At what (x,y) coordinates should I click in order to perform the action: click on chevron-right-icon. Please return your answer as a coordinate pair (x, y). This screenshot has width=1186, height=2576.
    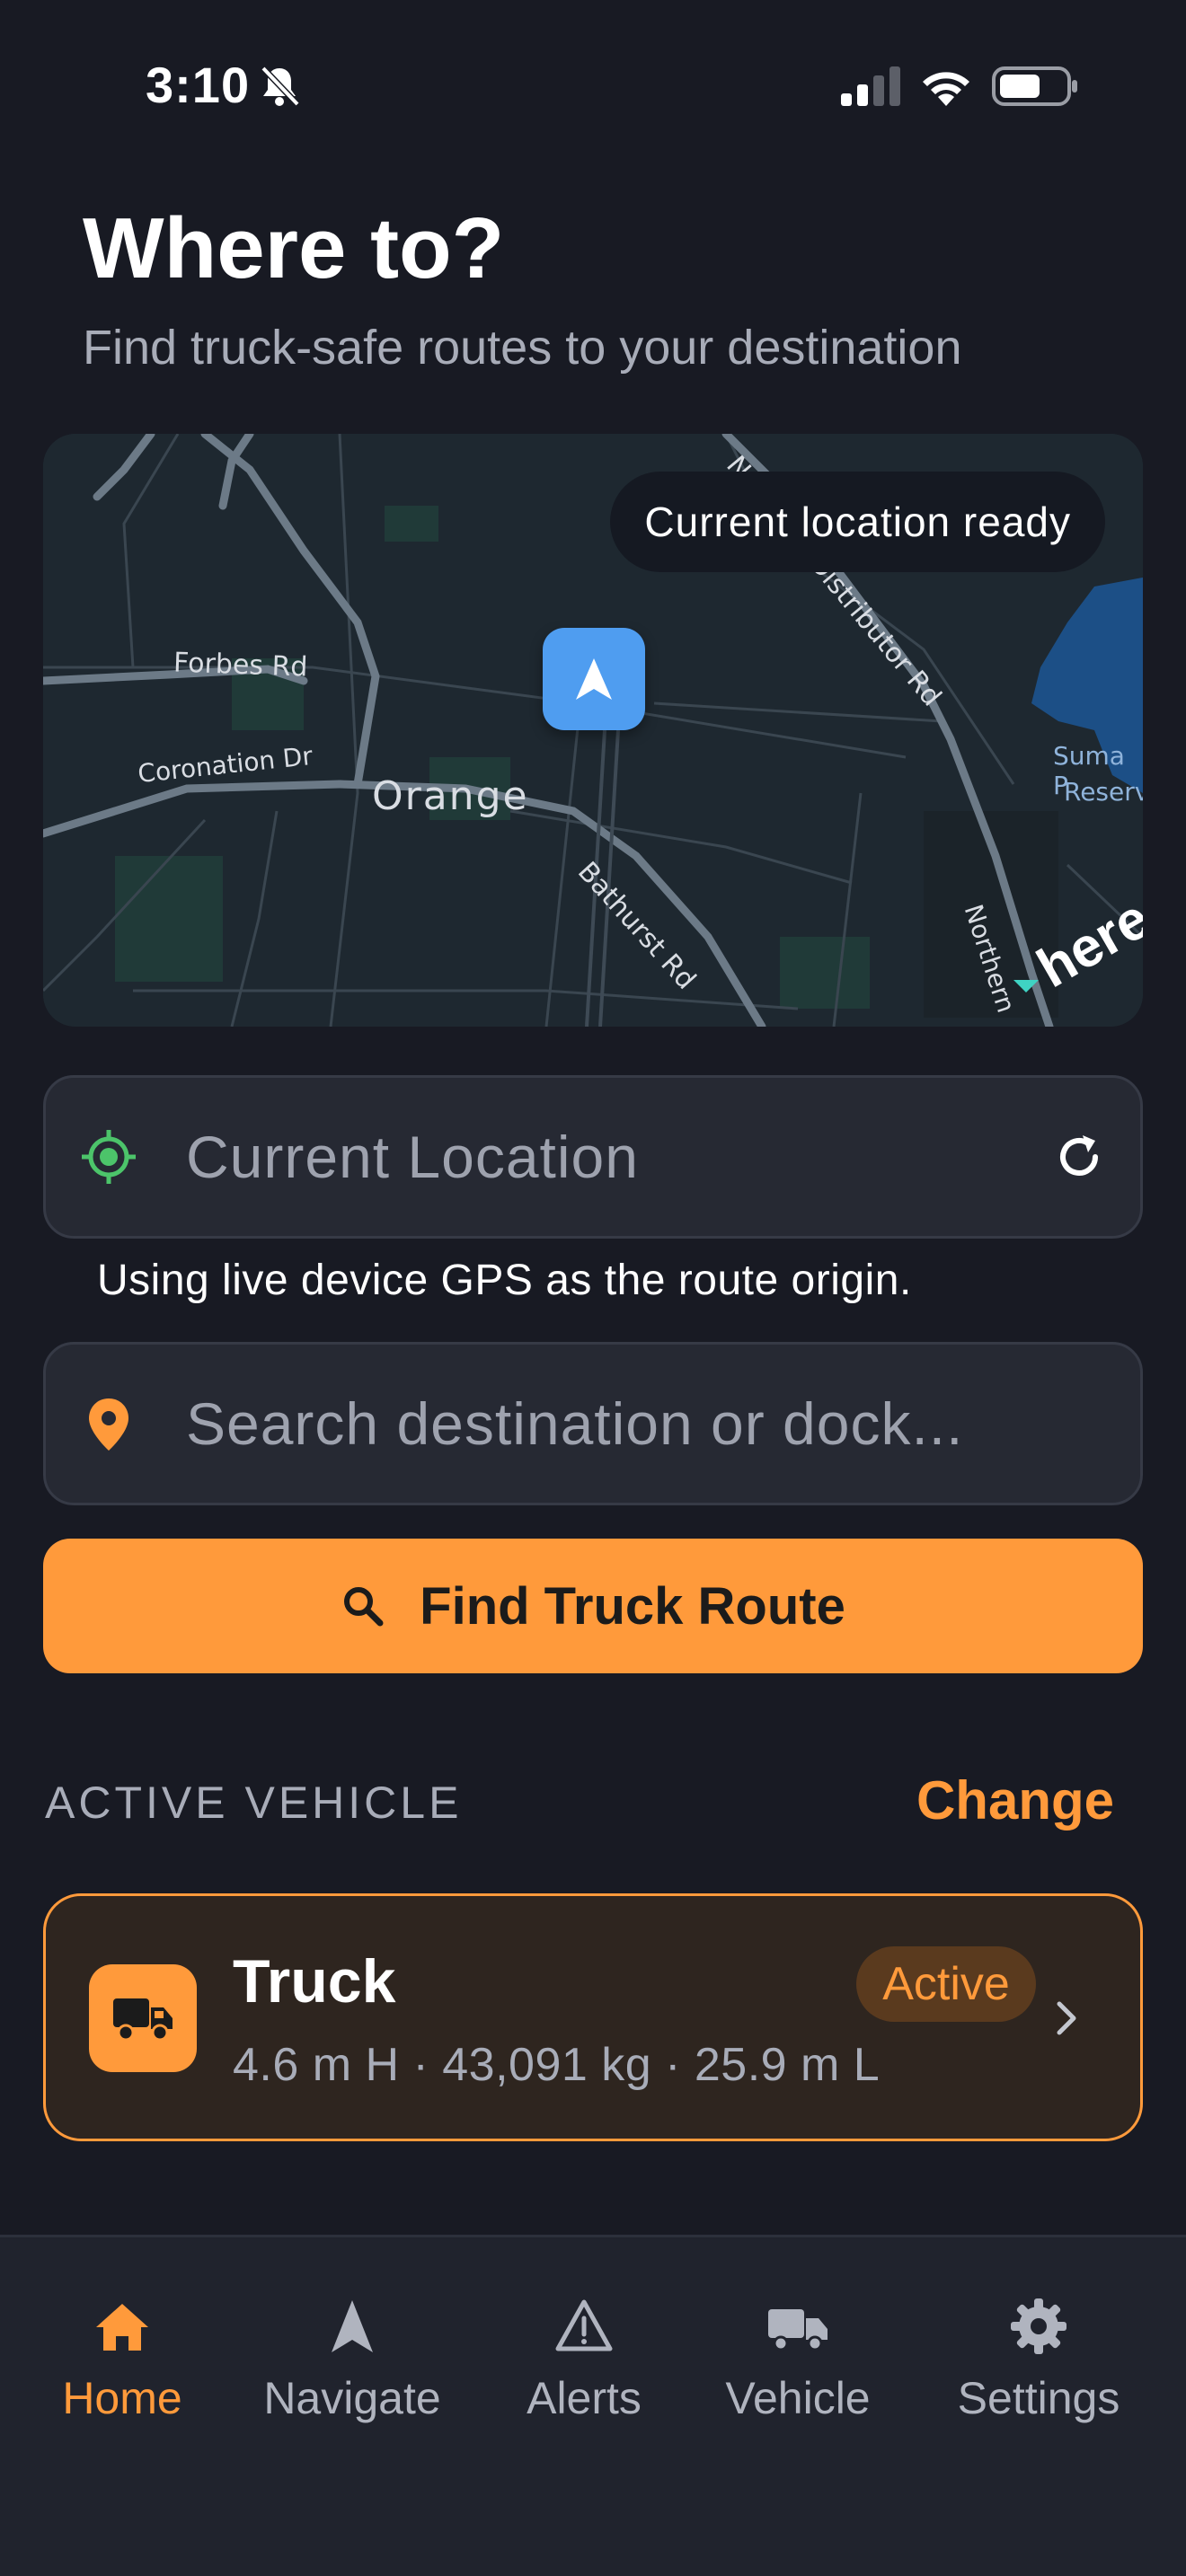
    Looking at the image, I should click on (1066, 2018).